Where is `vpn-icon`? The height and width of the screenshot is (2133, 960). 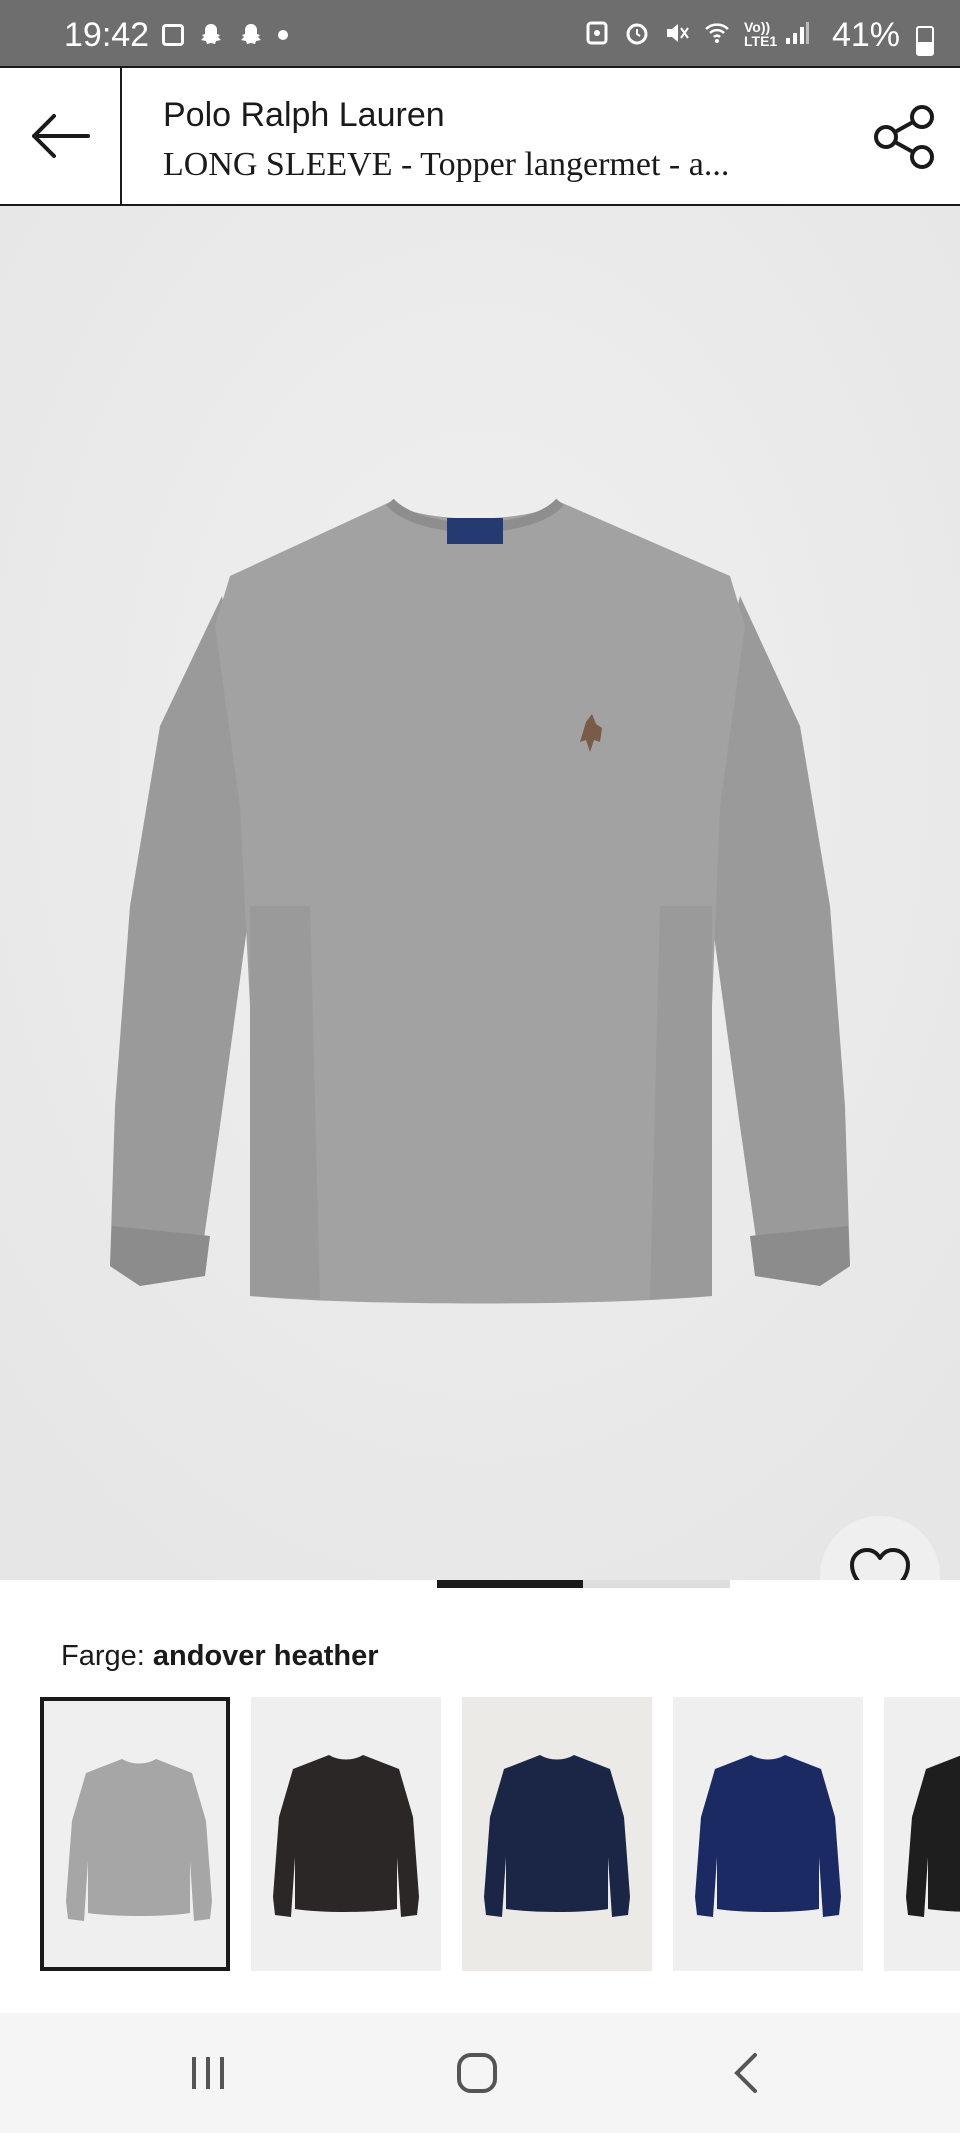 vpn-icon is located at coordinates (597, 33).